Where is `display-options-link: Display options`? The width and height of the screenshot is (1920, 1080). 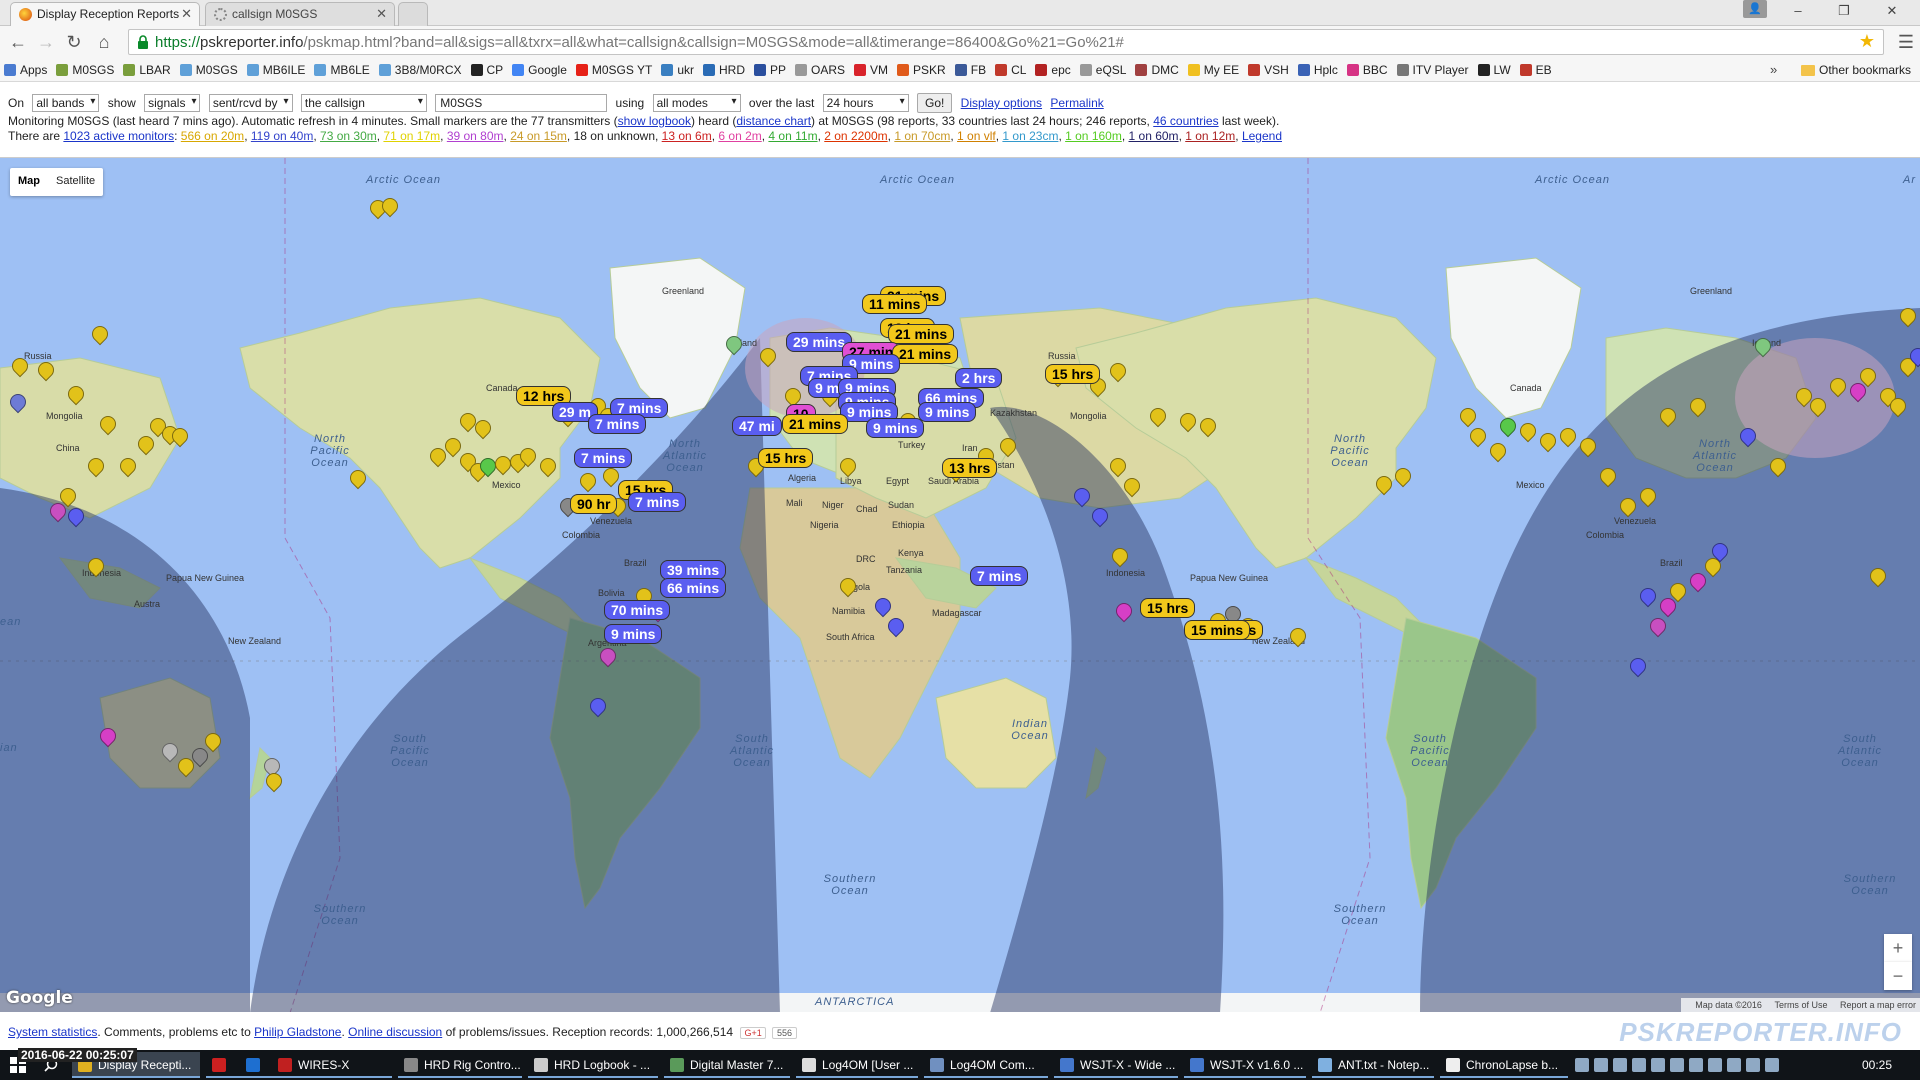 display-options-link: Display options is located at coordinates (1001, 103).